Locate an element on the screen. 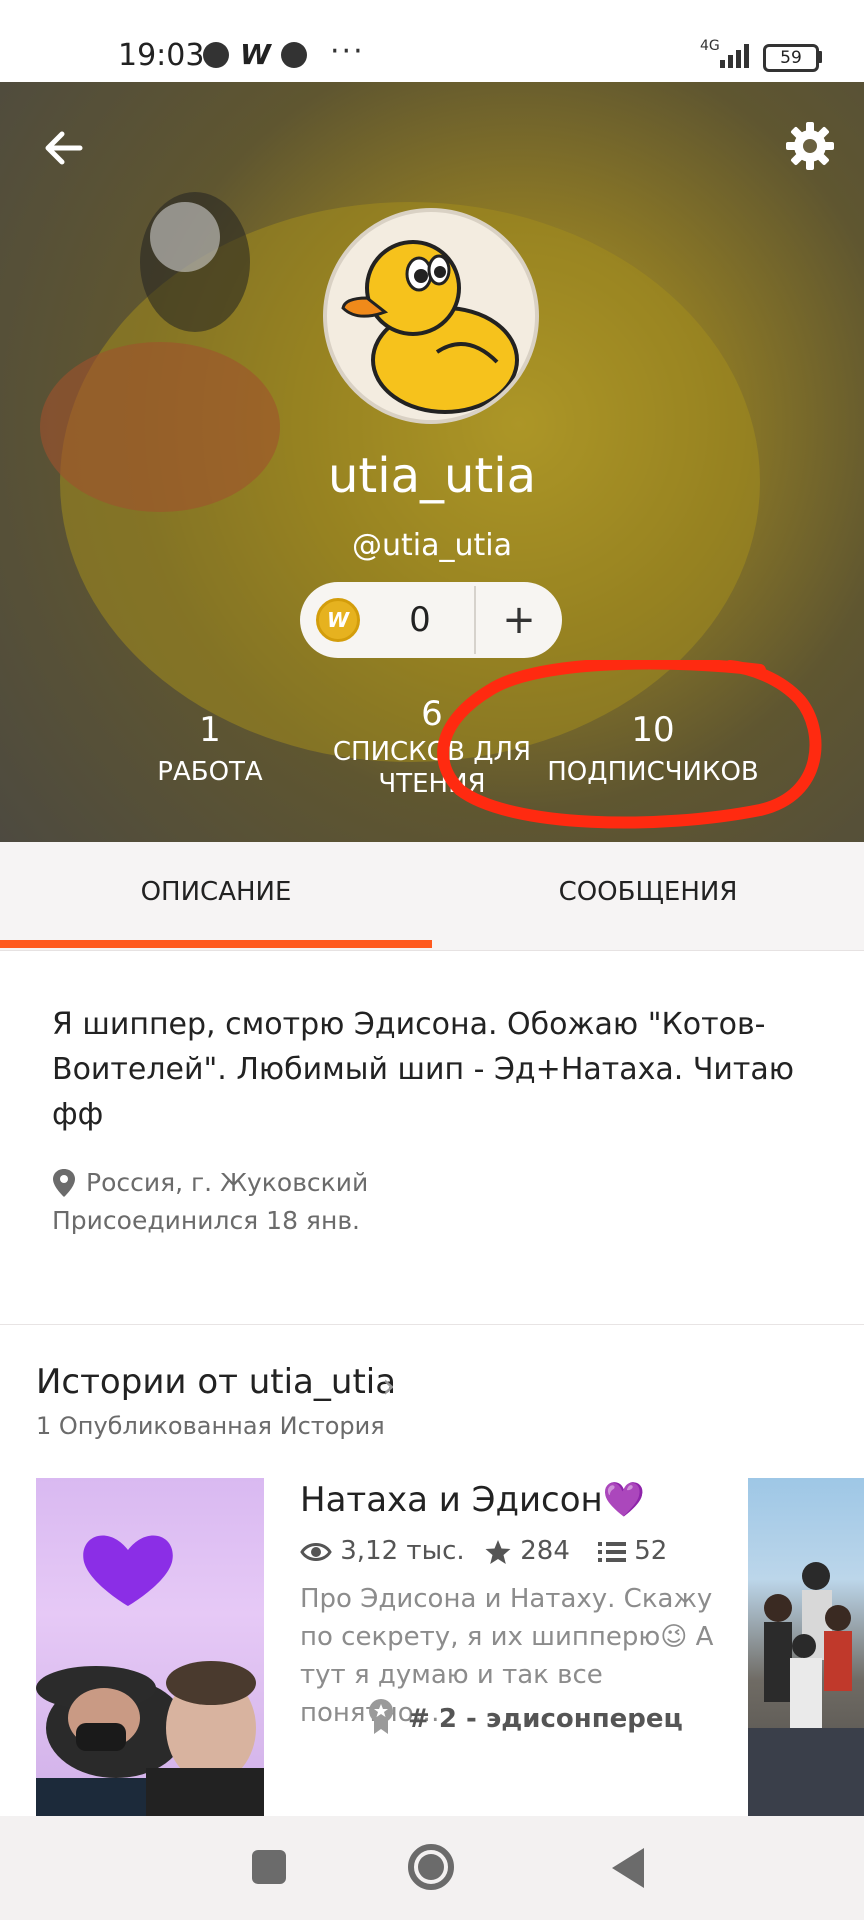 This screenshot has width=864, height=1920. more-notifications-icon: ··· is located at coordinates (347, 51).